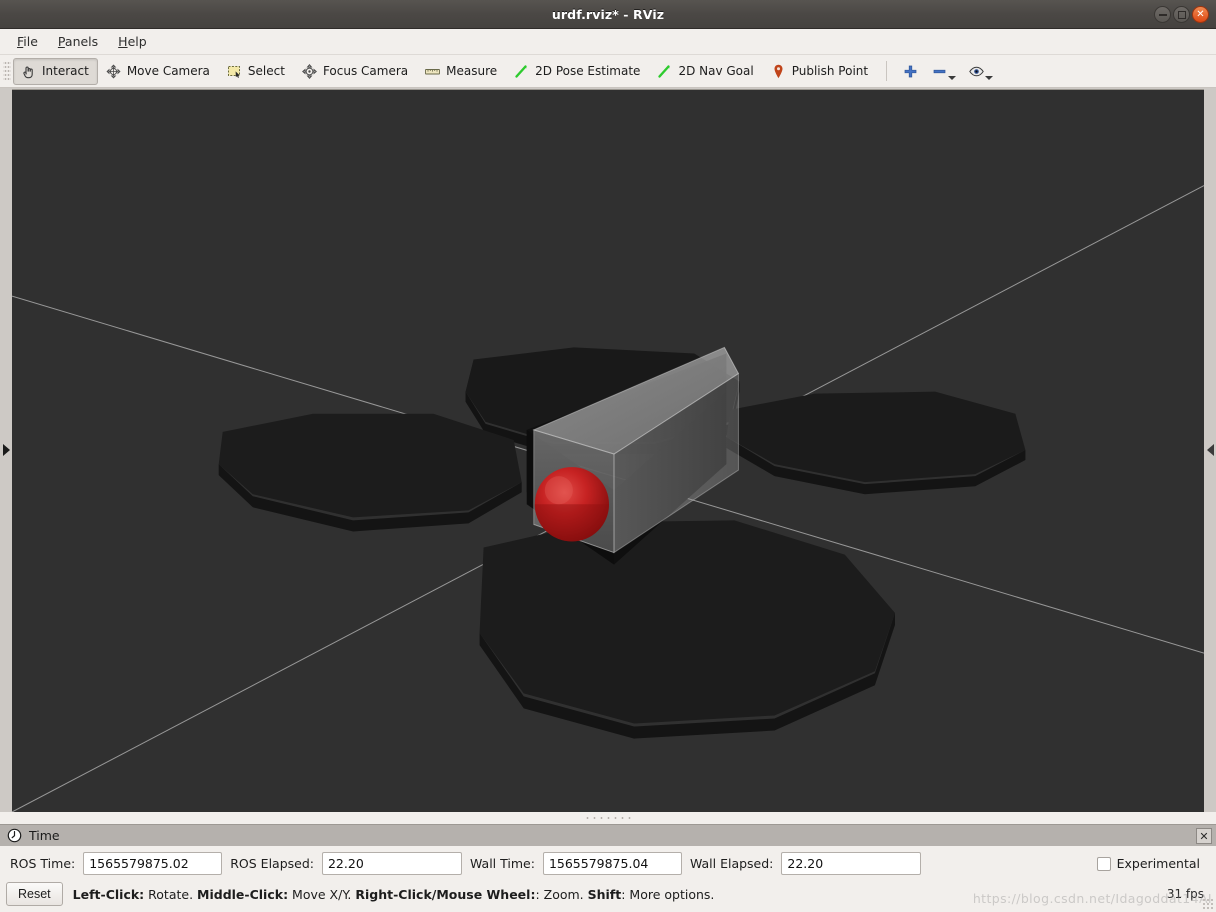 The width and height of the screenshot is (1216, 912). What do you see at coordinates (445, 894) in the screenshot?
I see `hint-seg-4: Right-Click/Mouse Wheel:` at bounding box center [445, 894].